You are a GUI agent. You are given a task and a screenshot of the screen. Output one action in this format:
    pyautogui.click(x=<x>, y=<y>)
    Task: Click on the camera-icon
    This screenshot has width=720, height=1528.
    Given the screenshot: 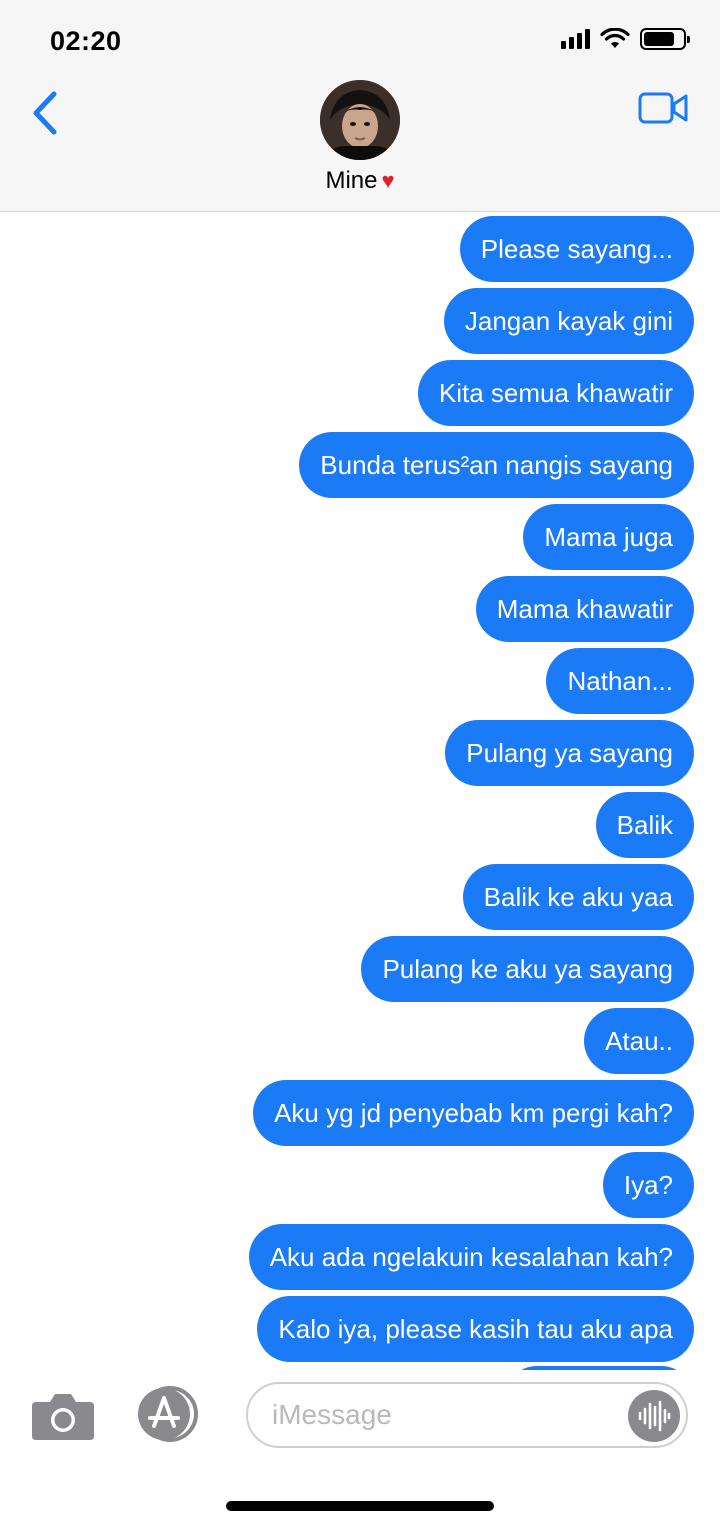 What is the action you would take?
    pyautogui.click(x=63, y=1417)
    